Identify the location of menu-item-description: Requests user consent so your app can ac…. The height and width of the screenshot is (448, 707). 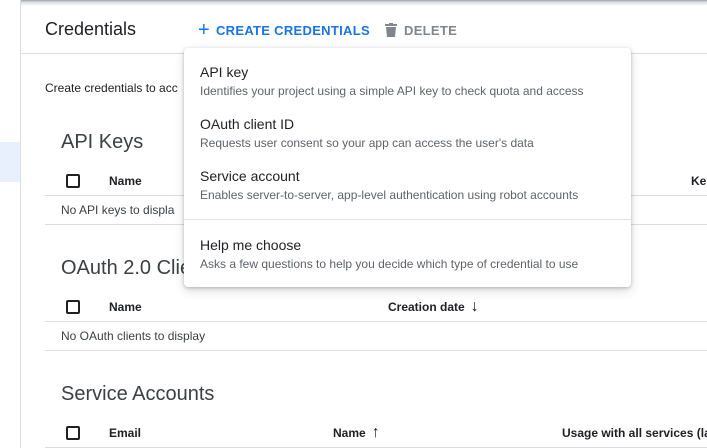
(367, 143).